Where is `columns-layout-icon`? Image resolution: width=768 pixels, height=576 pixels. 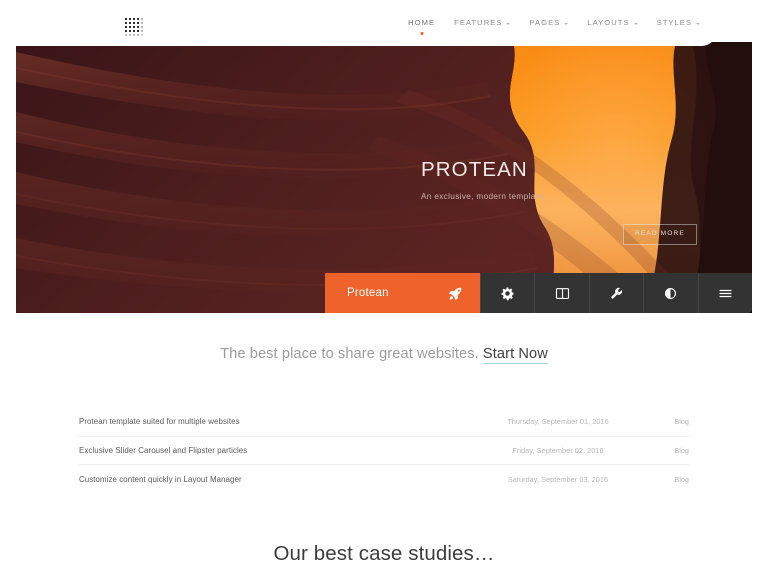
columns-layout-icon is located at coordinates (562, 293).